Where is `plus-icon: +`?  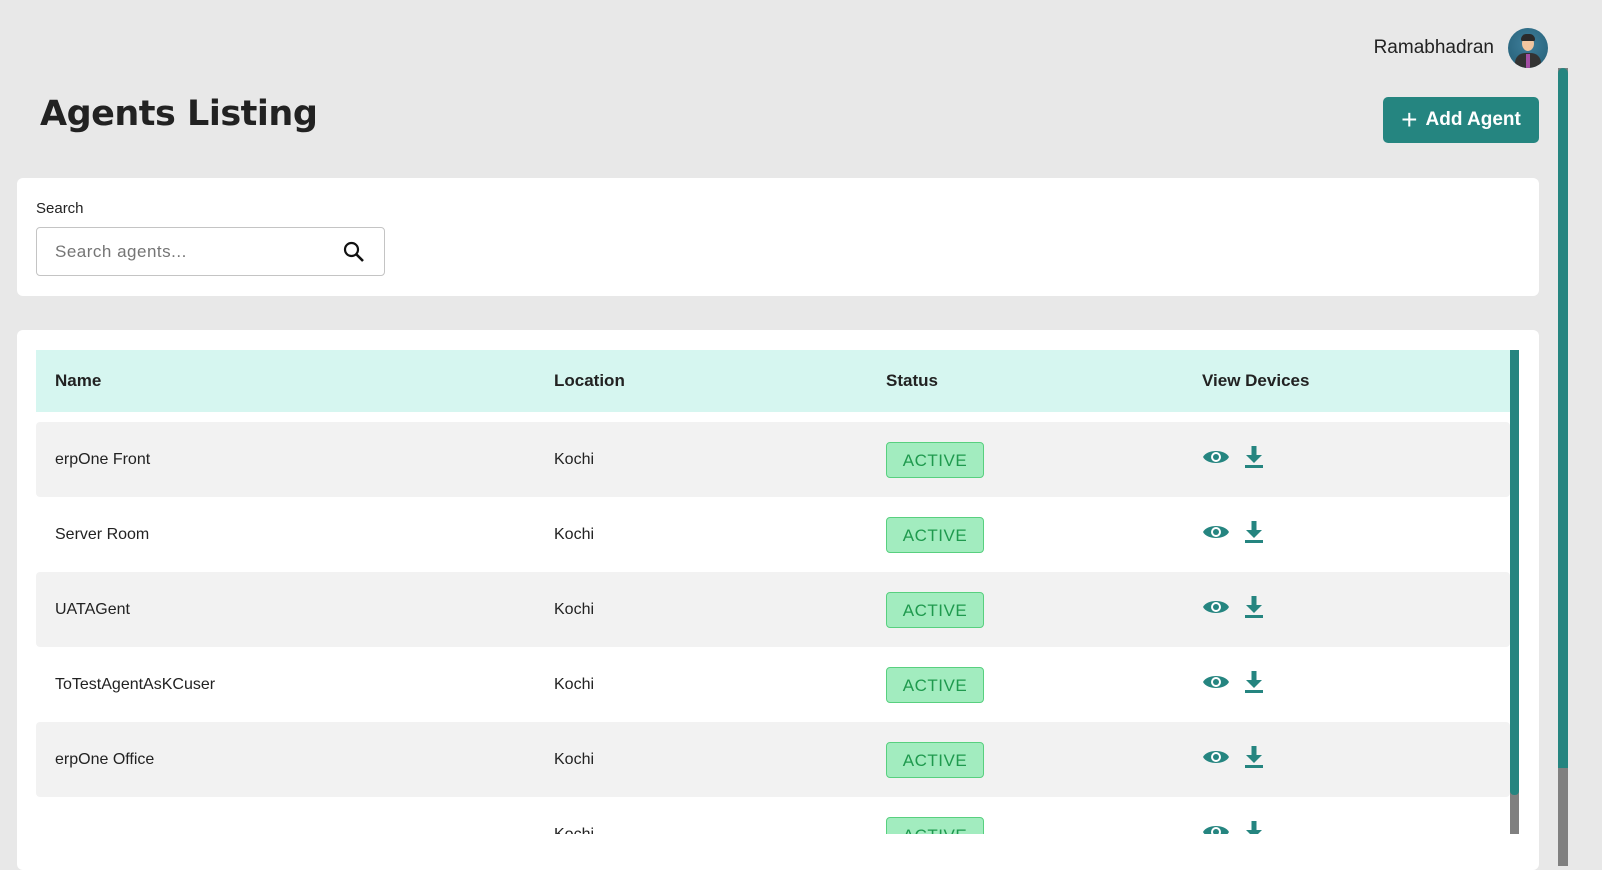
plus-icon: + is located at coordinates (1409, 119).